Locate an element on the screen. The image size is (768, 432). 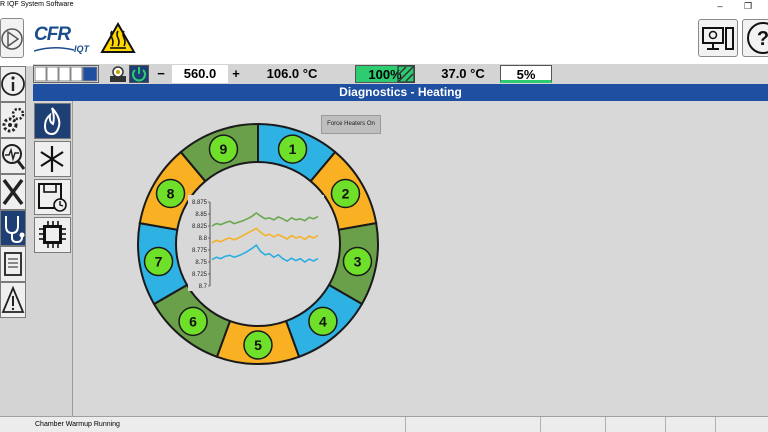
warning-icon is located at coordinates (13, 299).